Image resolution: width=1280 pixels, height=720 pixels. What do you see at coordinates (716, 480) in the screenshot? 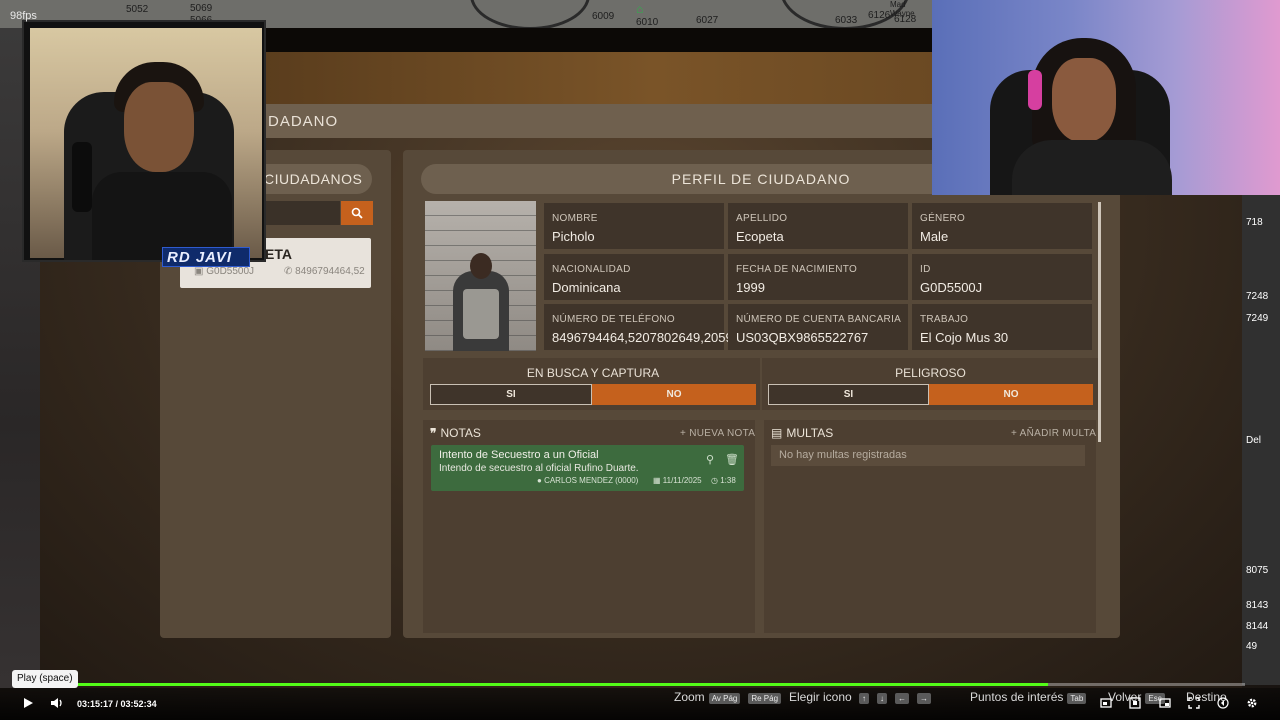
I see `clock-icon: ◷` at bounding box center [716, 480].